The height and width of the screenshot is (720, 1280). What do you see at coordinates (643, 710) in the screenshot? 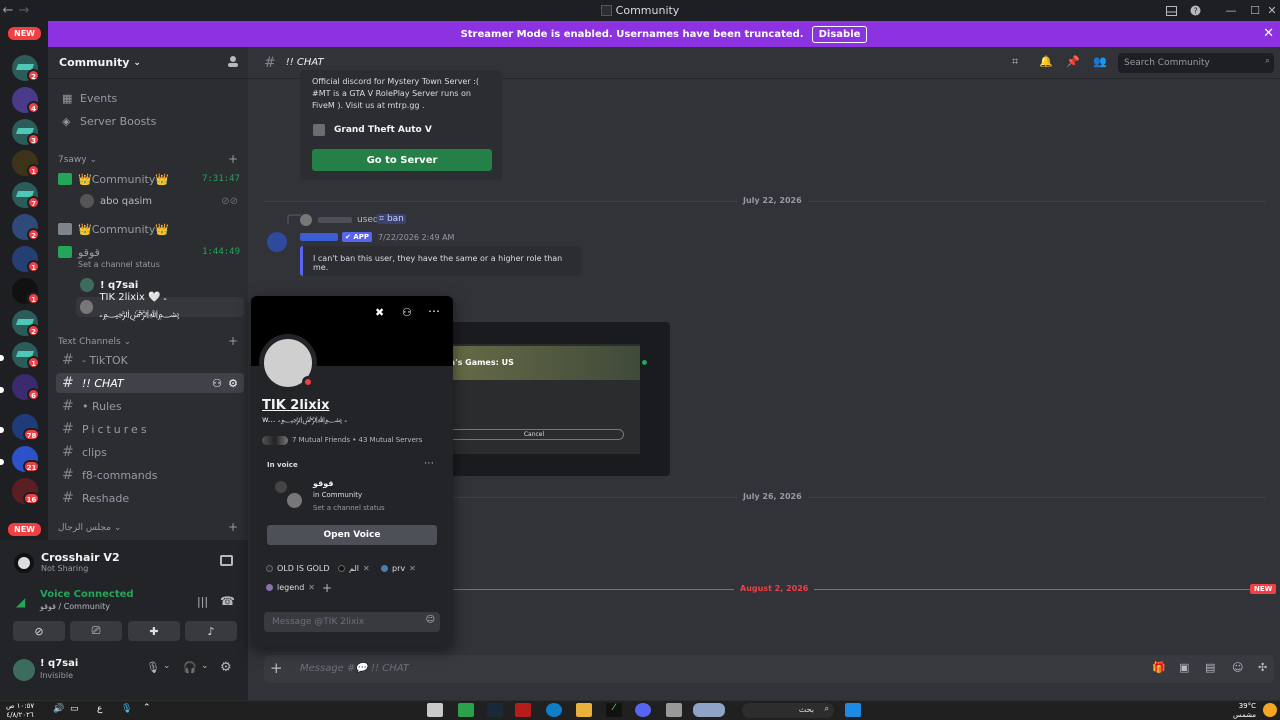
I see `discord-icon` at bounding box center [643, 710].